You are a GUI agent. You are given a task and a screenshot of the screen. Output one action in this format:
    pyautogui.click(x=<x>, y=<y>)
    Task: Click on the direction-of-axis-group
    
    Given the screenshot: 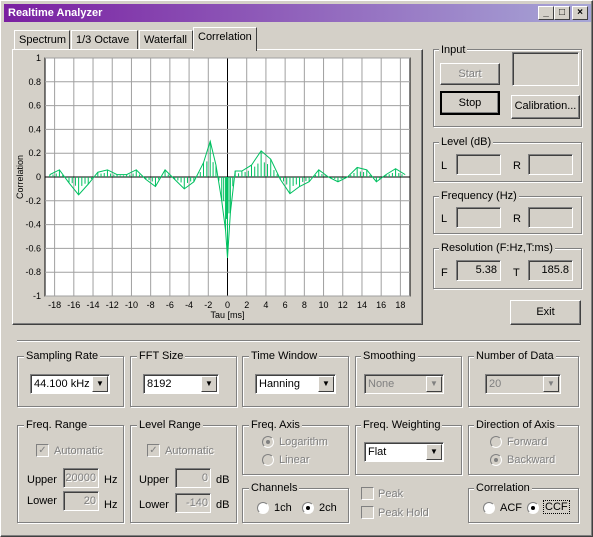 What is the action you would take?
    pyautogui.click(x=523, y=450)
    